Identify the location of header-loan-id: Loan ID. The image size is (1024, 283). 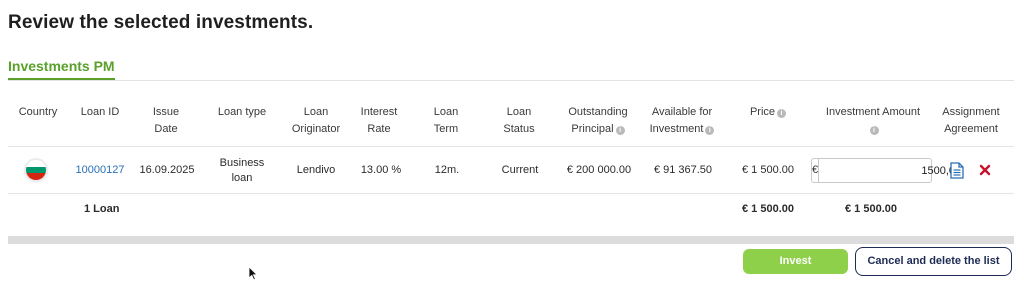
(100, 112).